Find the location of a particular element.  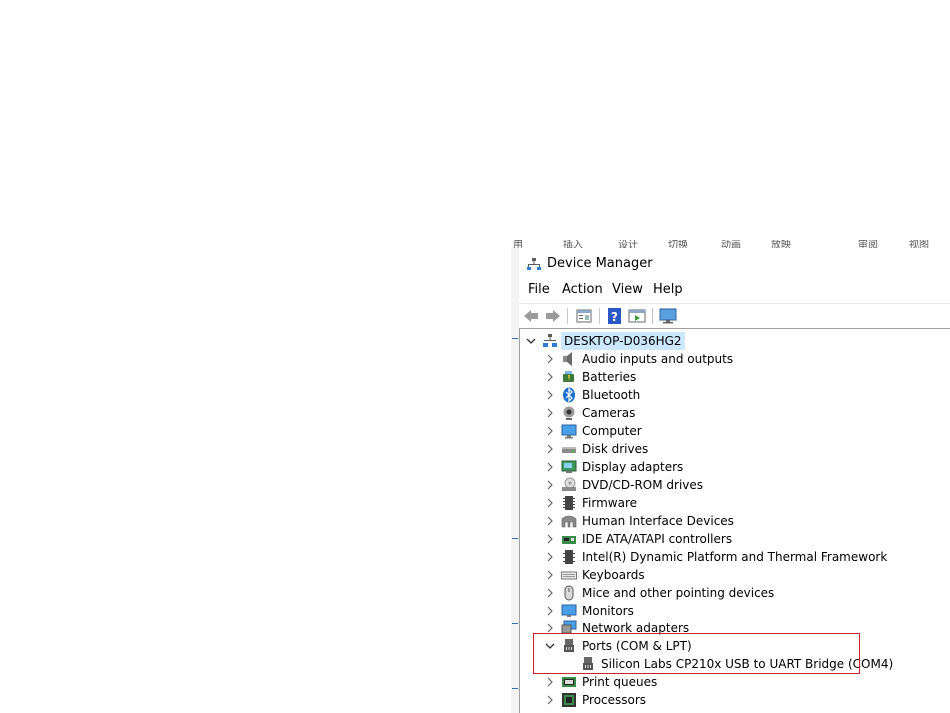

tree-item-monitors: Monitors is located at coordinates (735, 611).